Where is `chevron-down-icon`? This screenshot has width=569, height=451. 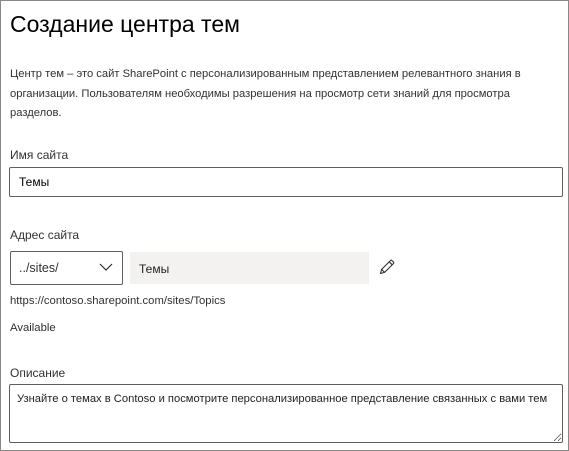 chevron-down-icon is located at coordinates (106, 267).